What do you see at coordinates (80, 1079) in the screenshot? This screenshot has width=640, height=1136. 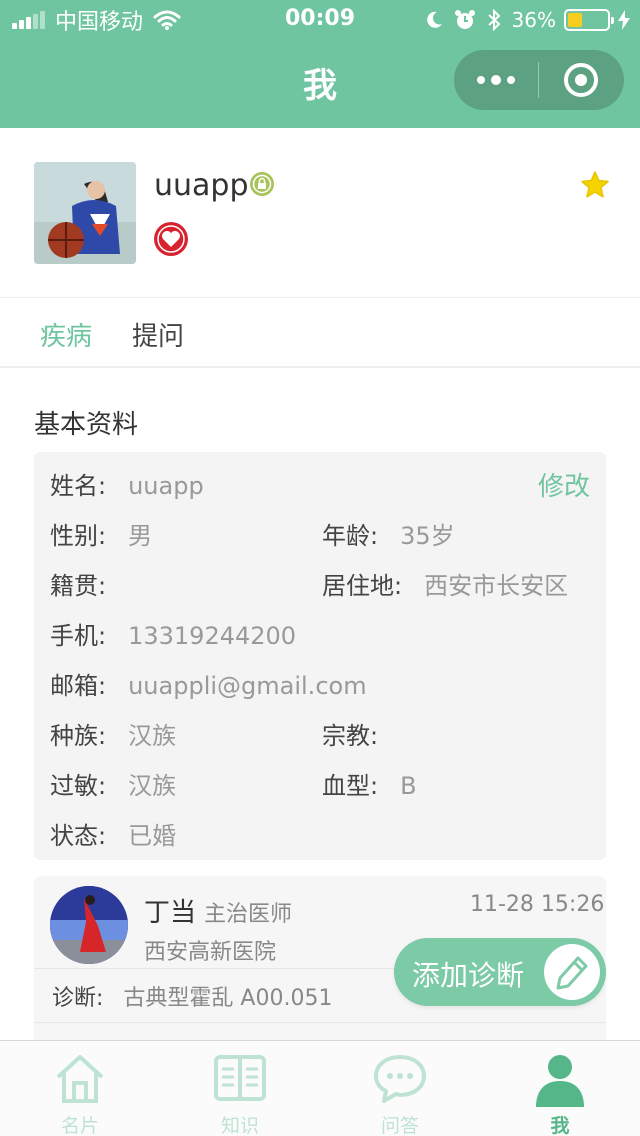 I see `house-icon` at bounding box center [80, 1079].